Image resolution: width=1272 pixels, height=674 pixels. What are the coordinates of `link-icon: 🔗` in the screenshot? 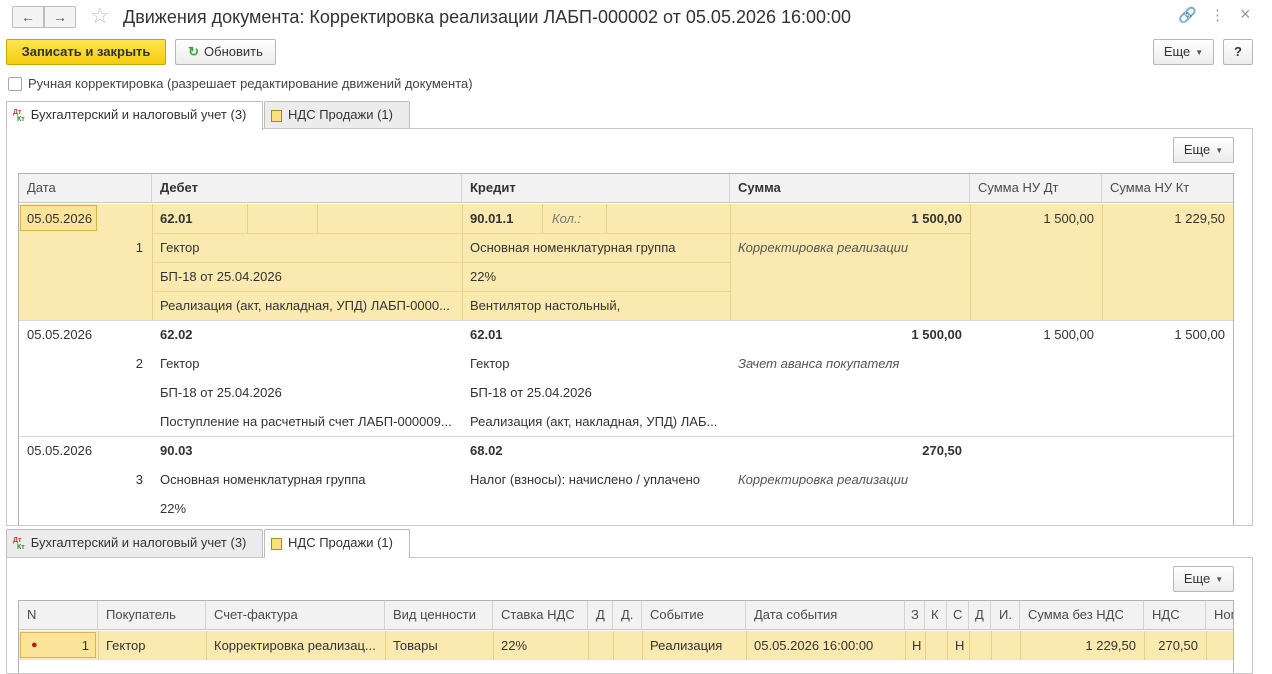 It's located at (1187, 16).